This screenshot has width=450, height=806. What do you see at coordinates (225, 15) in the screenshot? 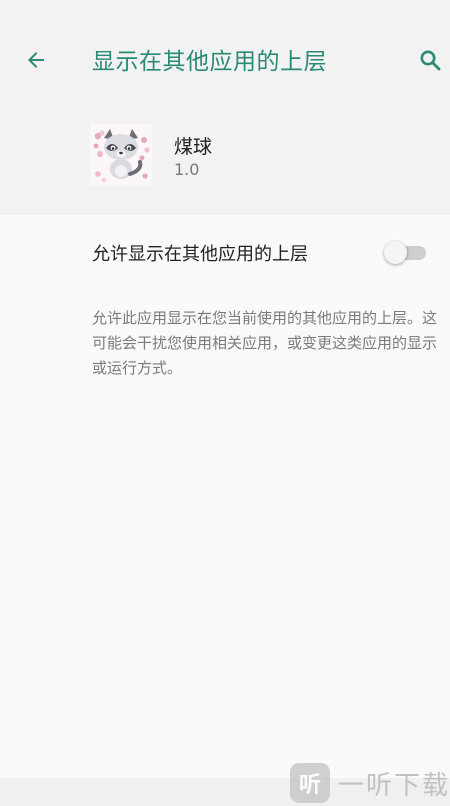
I see `status-bar-area` at bounding box center [225, 15].